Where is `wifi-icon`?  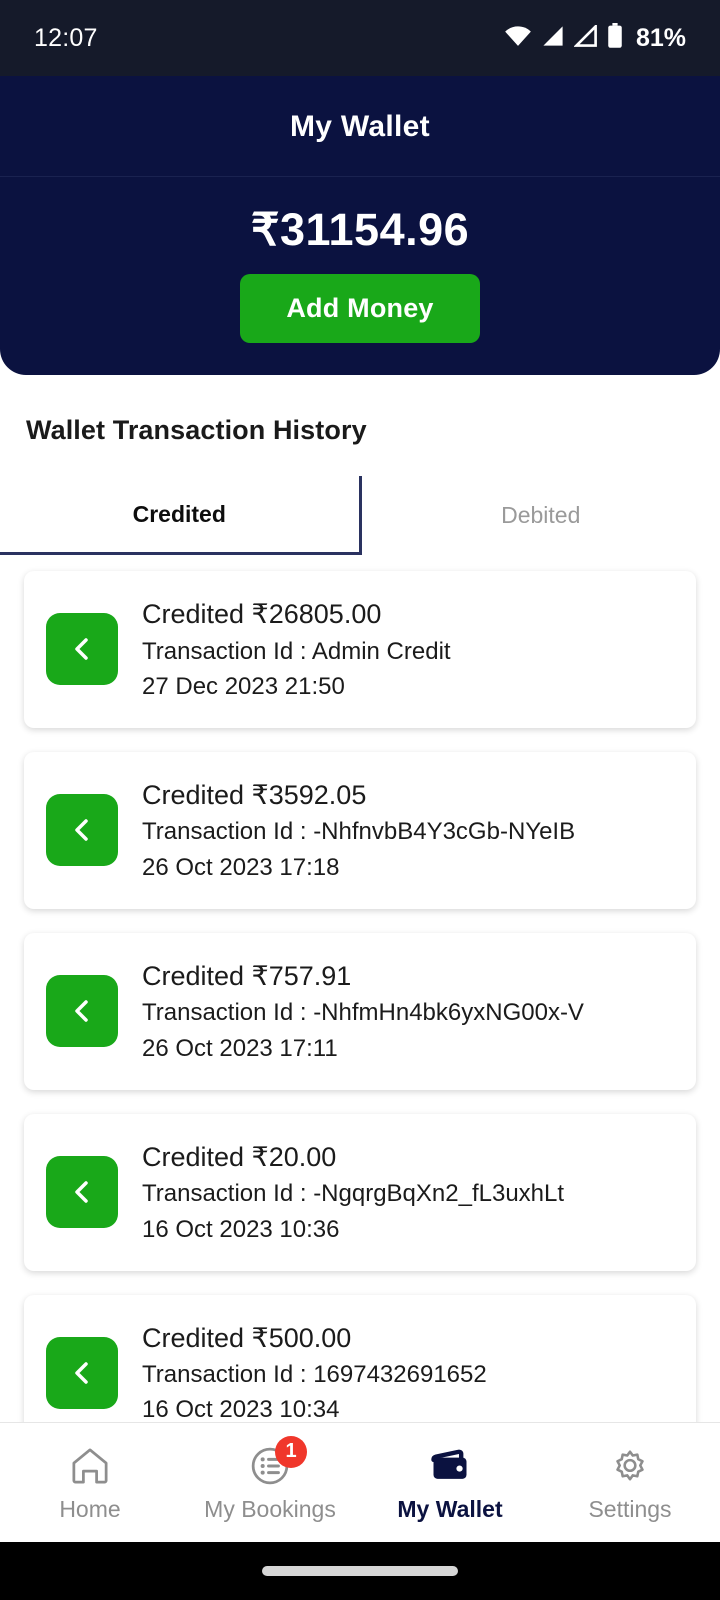
wifi-icon is located at coordinates (518, 38).